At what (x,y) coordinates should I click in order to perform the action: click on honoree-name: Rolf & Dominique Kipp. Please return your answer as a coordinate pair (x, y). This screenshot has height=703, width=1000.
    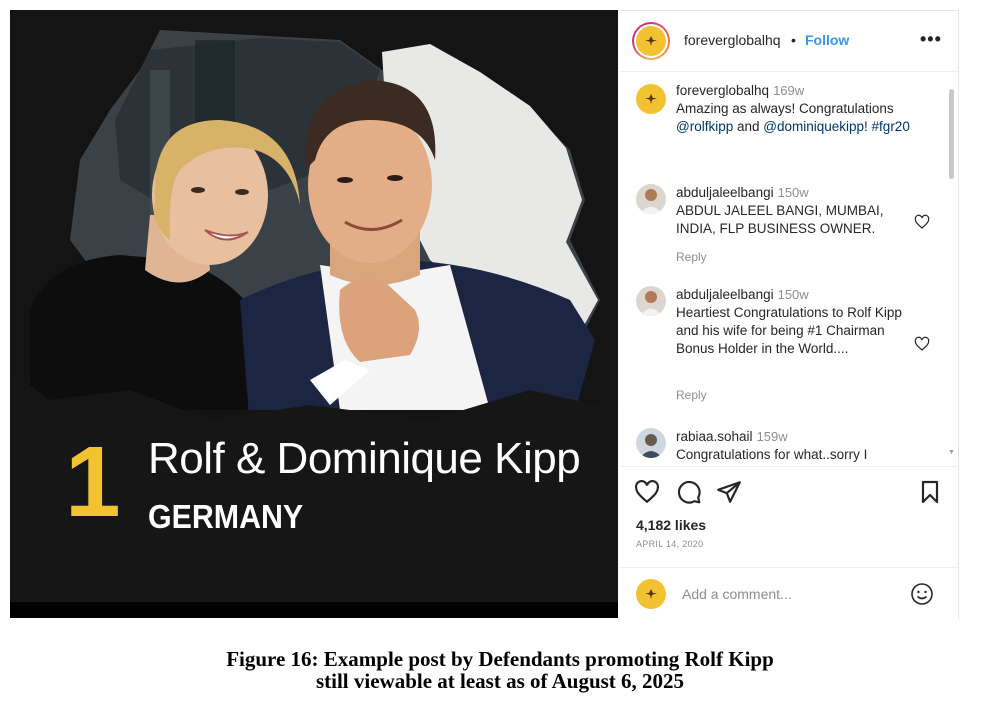
    Looking at the image, I should click on (364, 458).